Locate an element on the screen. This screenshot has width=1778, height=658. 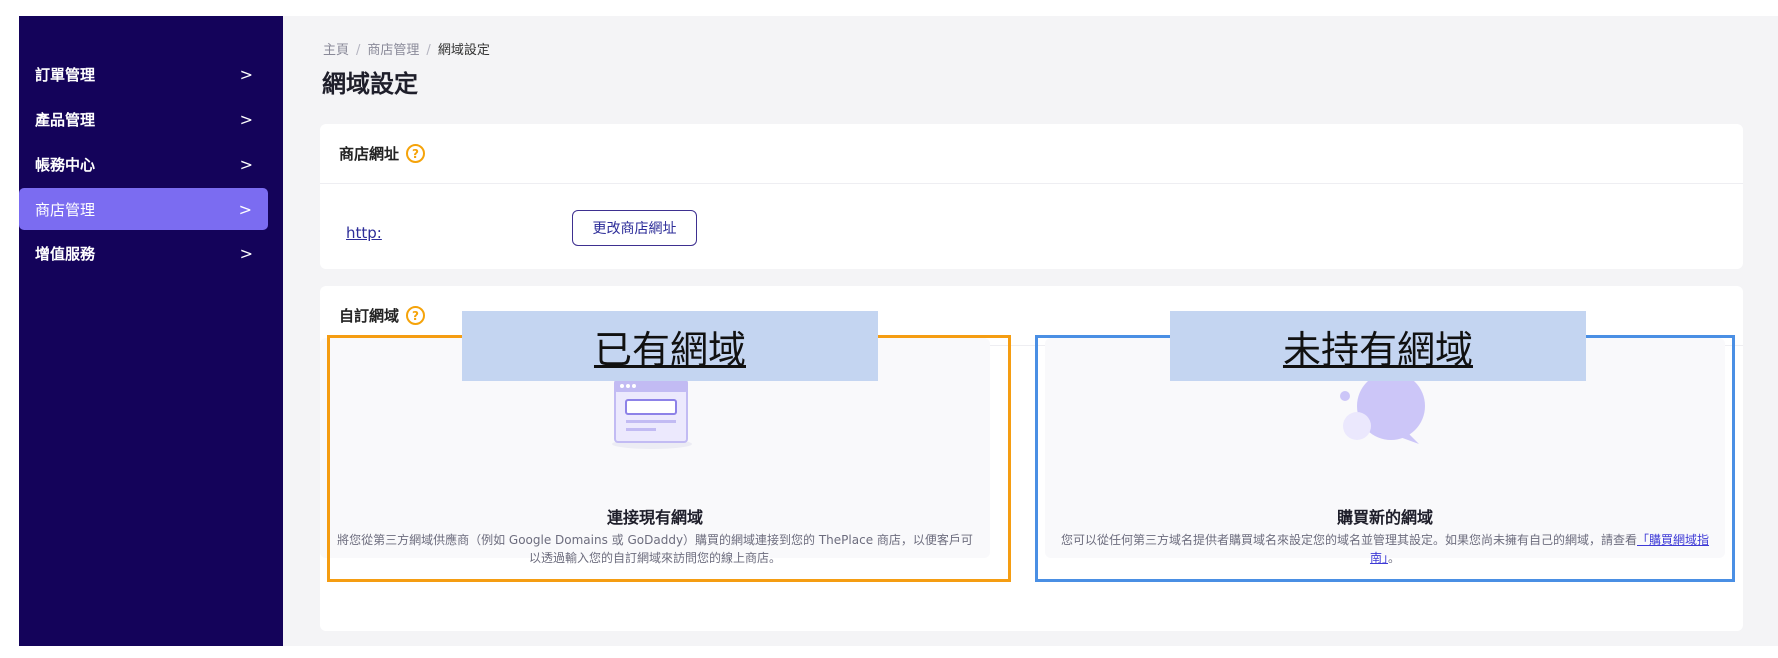
breadcrumb: 主頁 / 商店管理 / 網域設定 is located at coordinates (406, 48).